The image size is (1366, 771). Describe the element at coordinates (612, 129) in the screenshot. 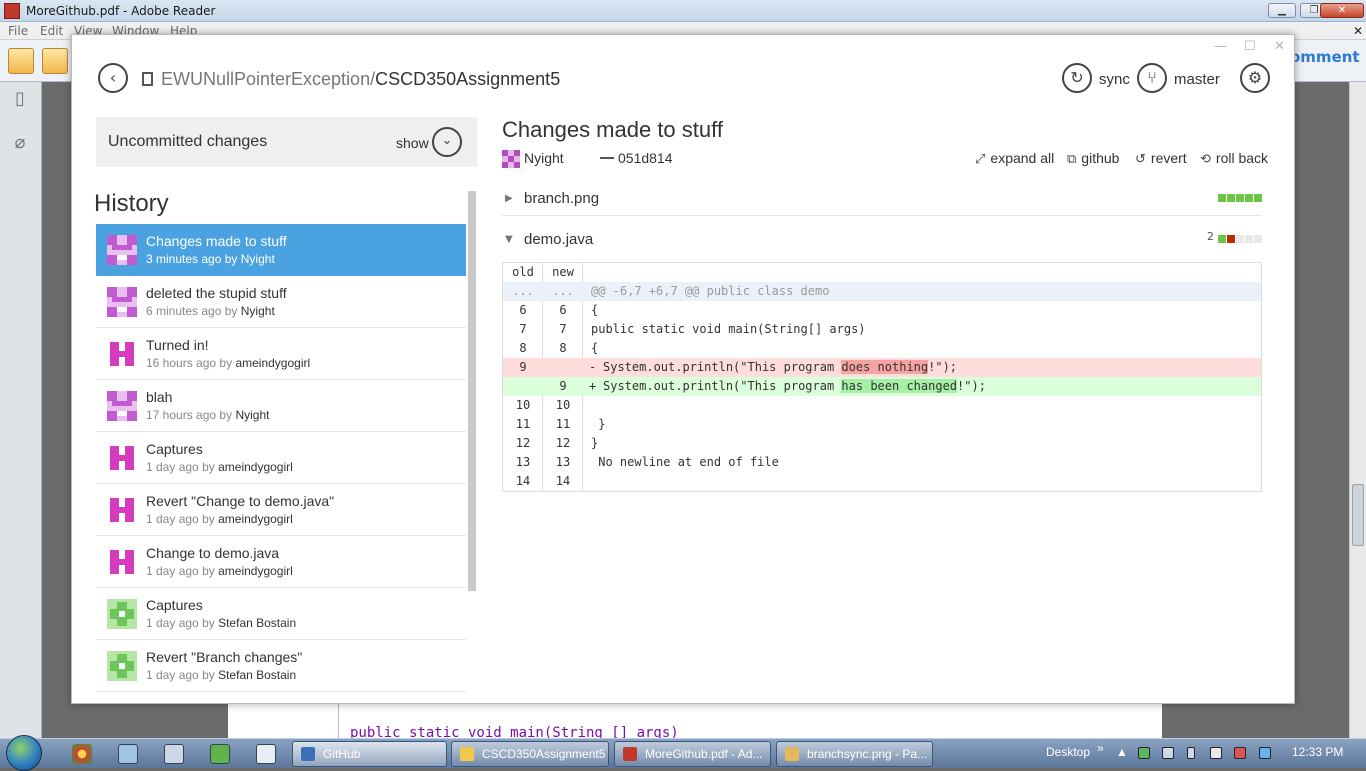

I see `commit-title: Changes made to stuff` at that location.